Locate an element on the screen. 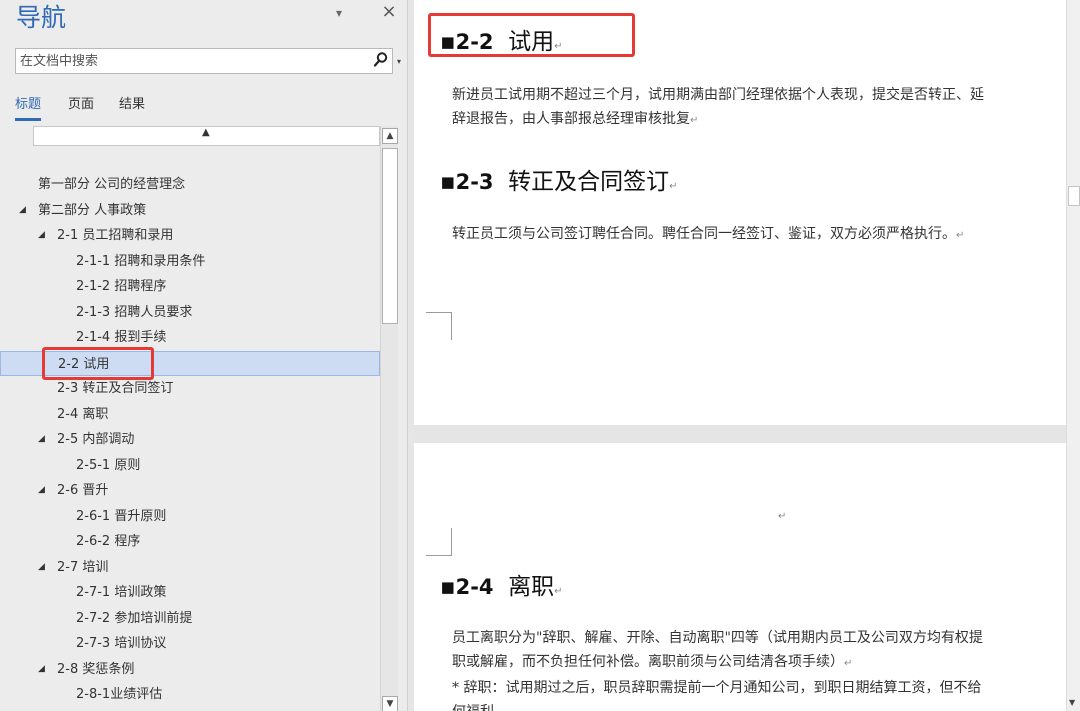 This screenshot has width=1080, height=711. tree-item: 2-8-1业绩评估 is located at coordinates (190, 694).